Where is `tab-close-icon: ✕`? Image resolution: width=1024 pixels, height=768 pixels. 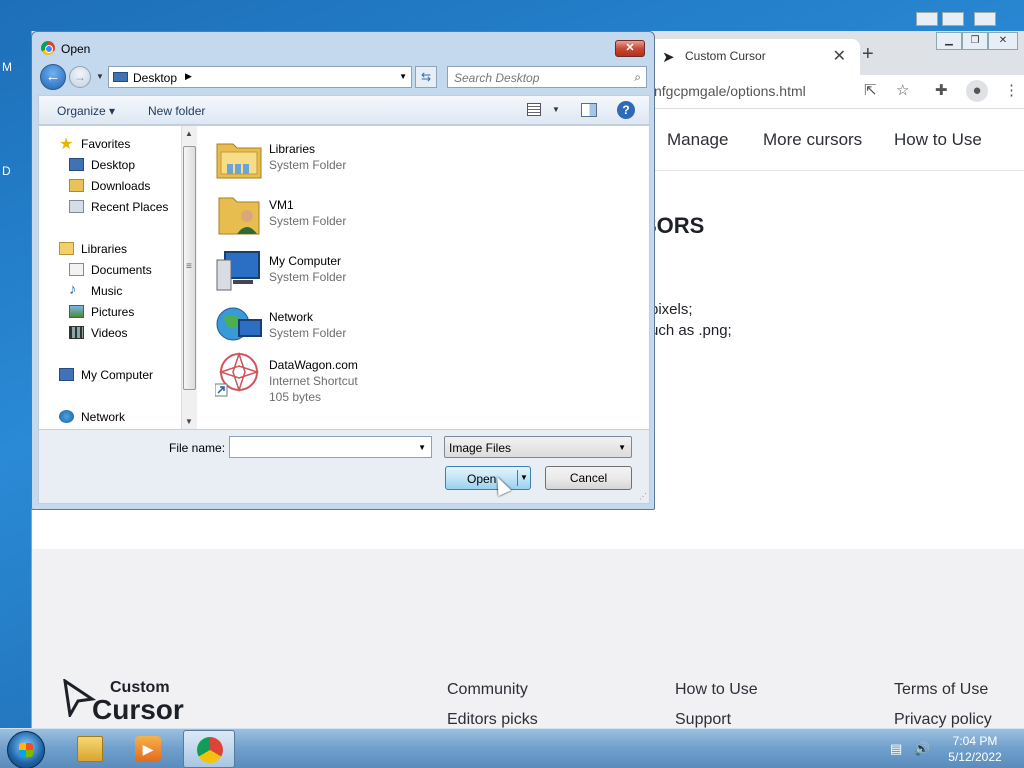
tab-close-icon: ✕ is located at coordinates (839, 56).